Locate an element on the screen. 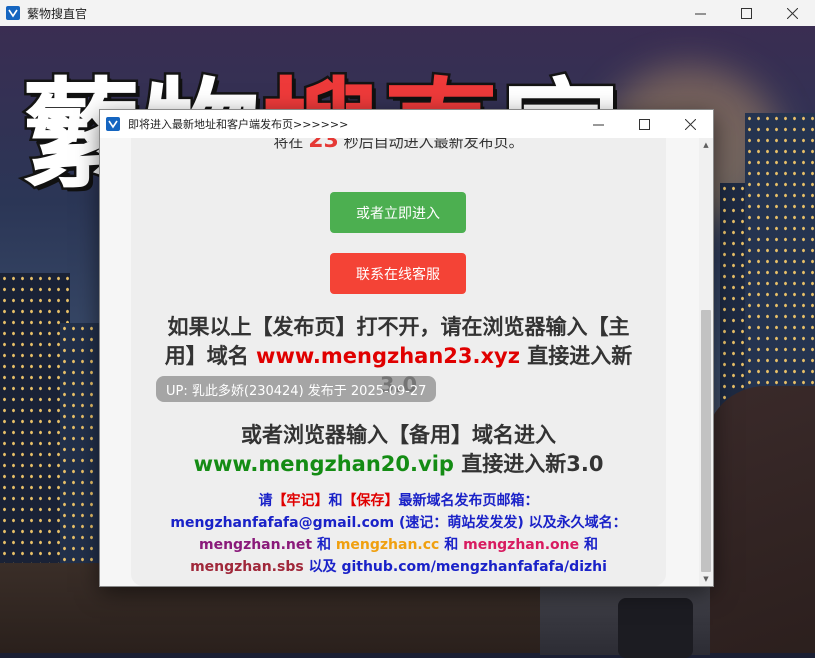 This screenshot has width=815, height=658. close-button is located at coordinates (792, 13).